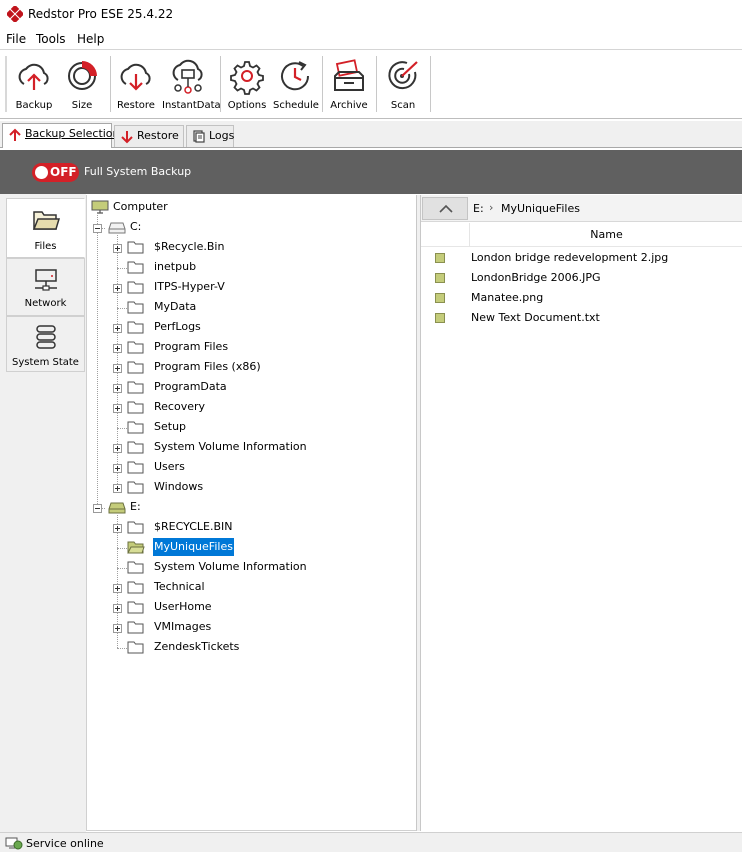  Describe the element at coordinates (269, 647) in the screenshot. I see `tree-node-folder: ZendeskTickets` at that location.